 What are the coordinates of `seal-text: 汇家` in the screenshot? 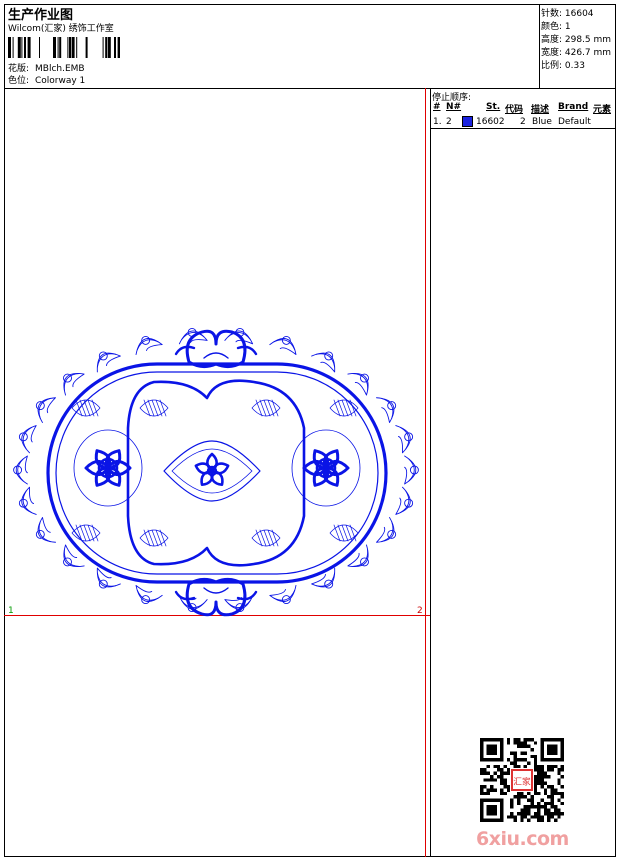 It's located at (522, 781).